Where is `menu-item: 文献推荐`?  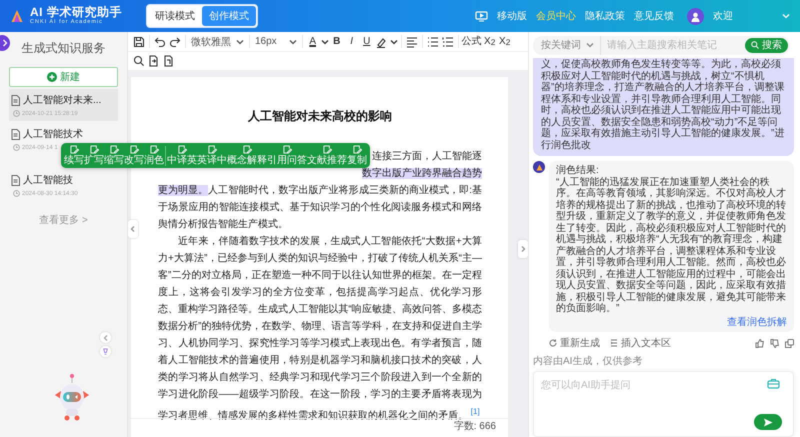
menu-item: 文献推荐 is located at coordinates (327, 155).